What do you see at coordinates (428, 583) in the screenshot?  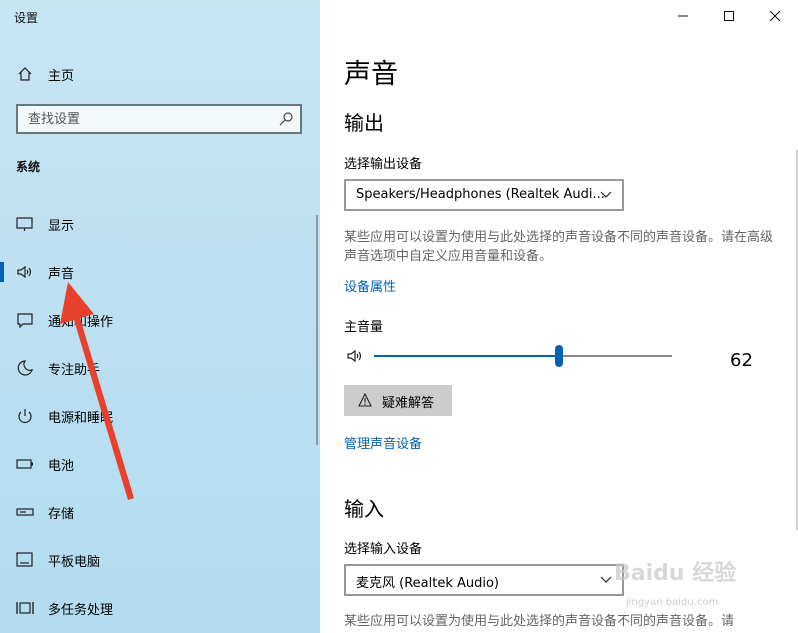 I see `input-device-value: 麦克风 (Realtek Audio)` at bounding box center [428, 583].